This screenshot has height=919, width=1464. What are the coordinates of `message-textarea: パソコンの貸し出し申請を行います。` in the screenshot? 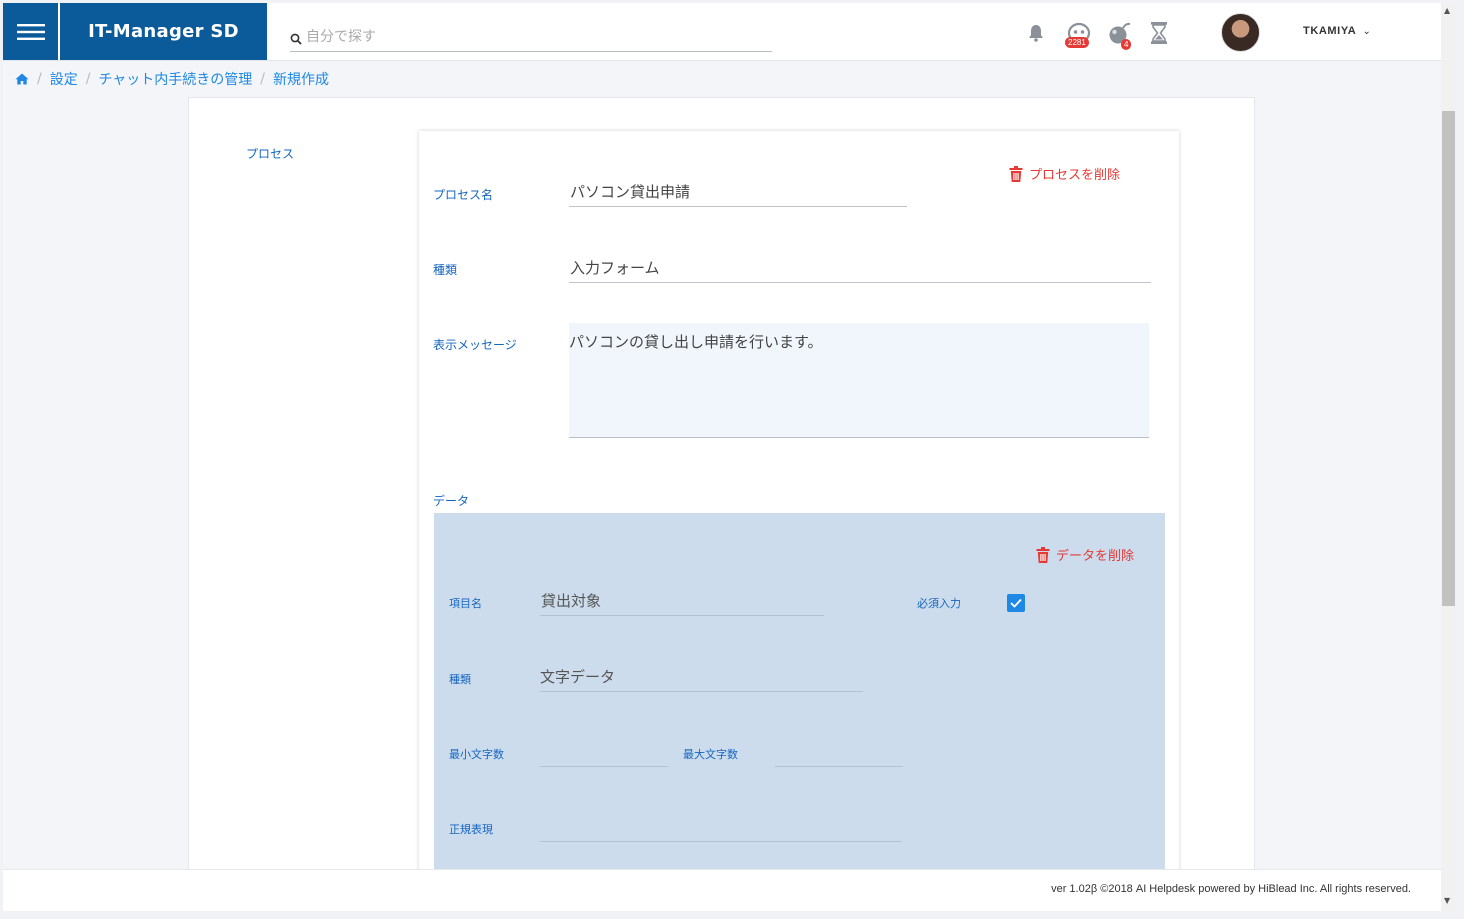 It's located at (859, 380).